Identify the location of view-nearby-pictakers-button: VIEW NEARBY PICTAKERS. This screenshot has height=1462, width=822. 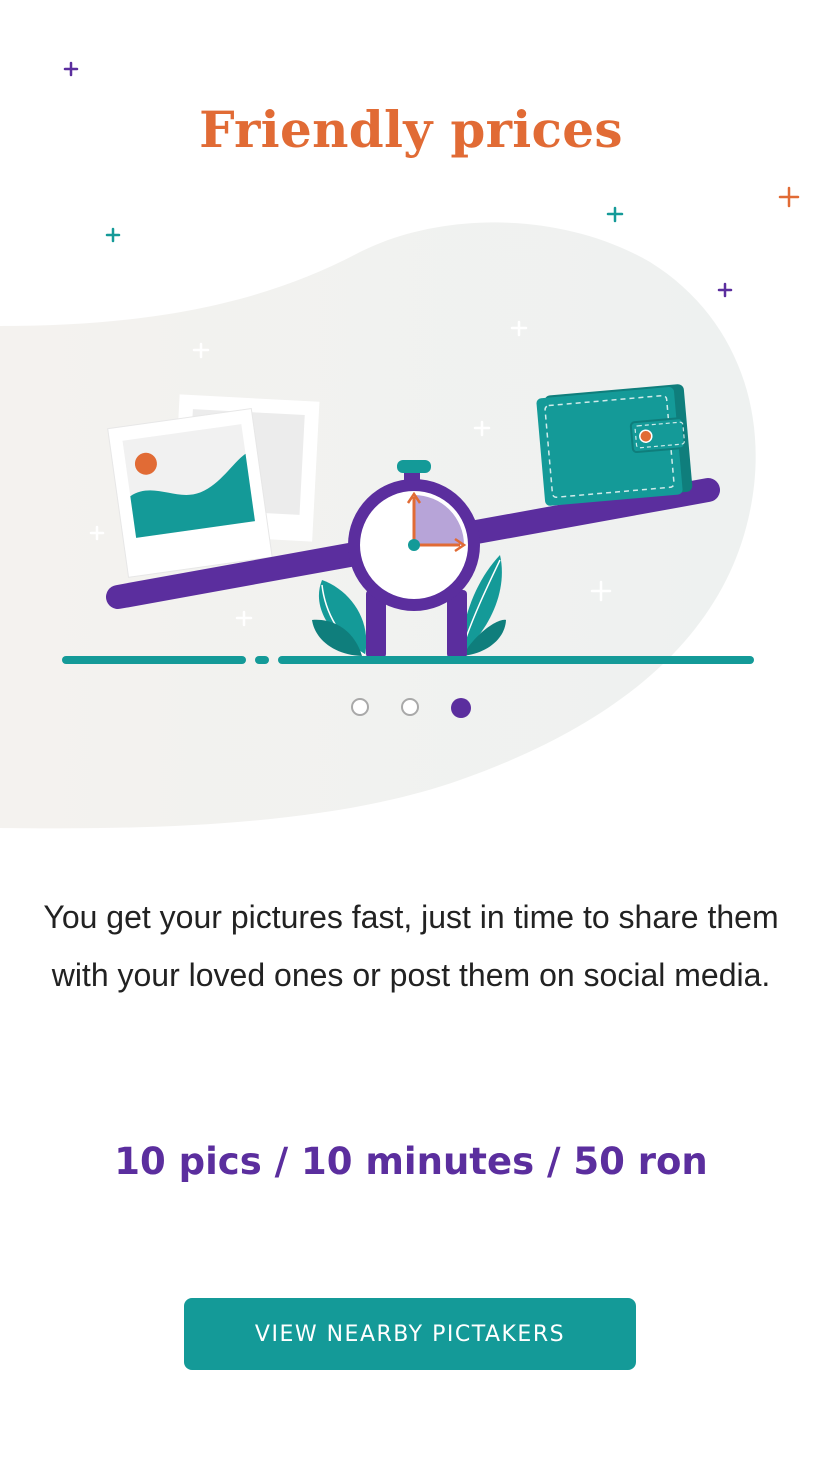
(410, 1334).